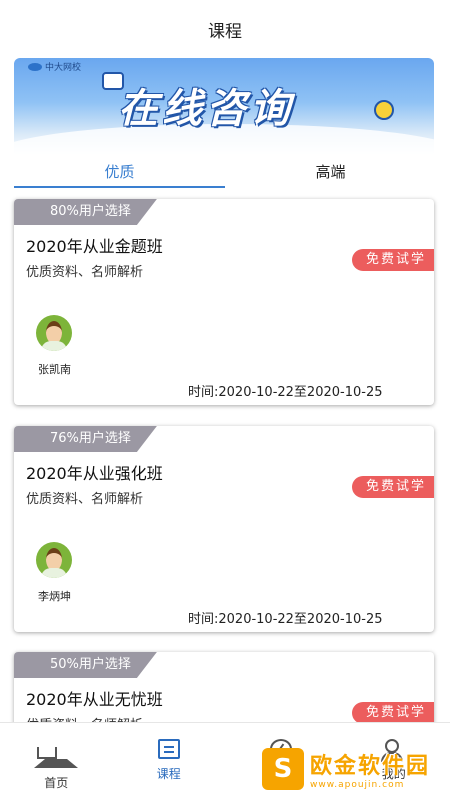 The width and height of the screenshot is (450, 801). I want to click on course-icon, so click(169, 749).